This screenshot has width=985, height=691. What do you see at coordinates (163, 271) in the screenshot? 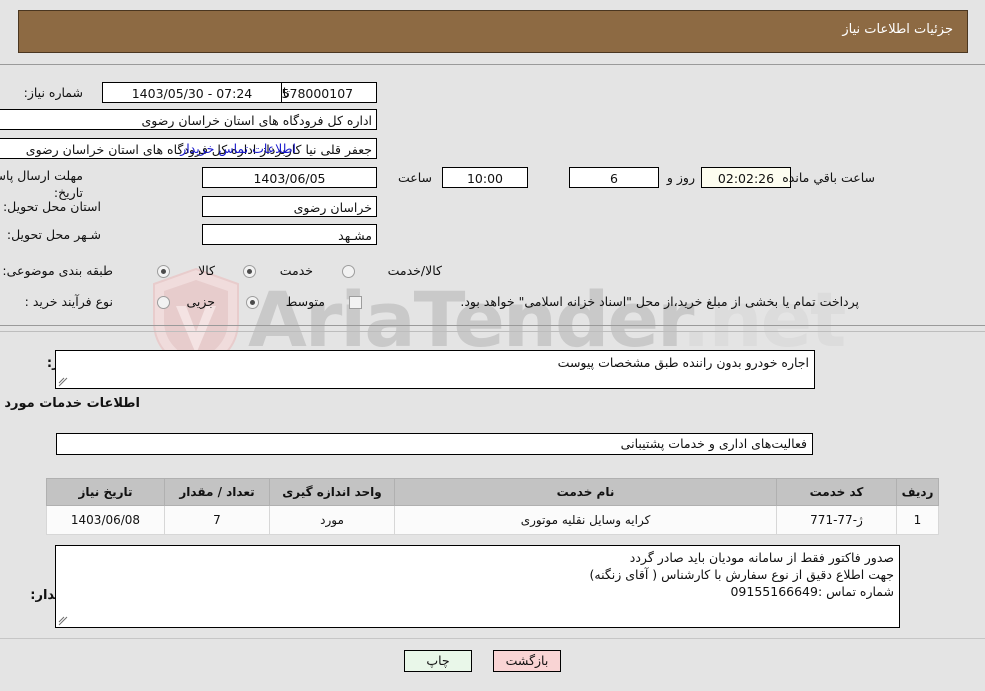
I see `category-radio-kala` at bounding box center [163, 271].